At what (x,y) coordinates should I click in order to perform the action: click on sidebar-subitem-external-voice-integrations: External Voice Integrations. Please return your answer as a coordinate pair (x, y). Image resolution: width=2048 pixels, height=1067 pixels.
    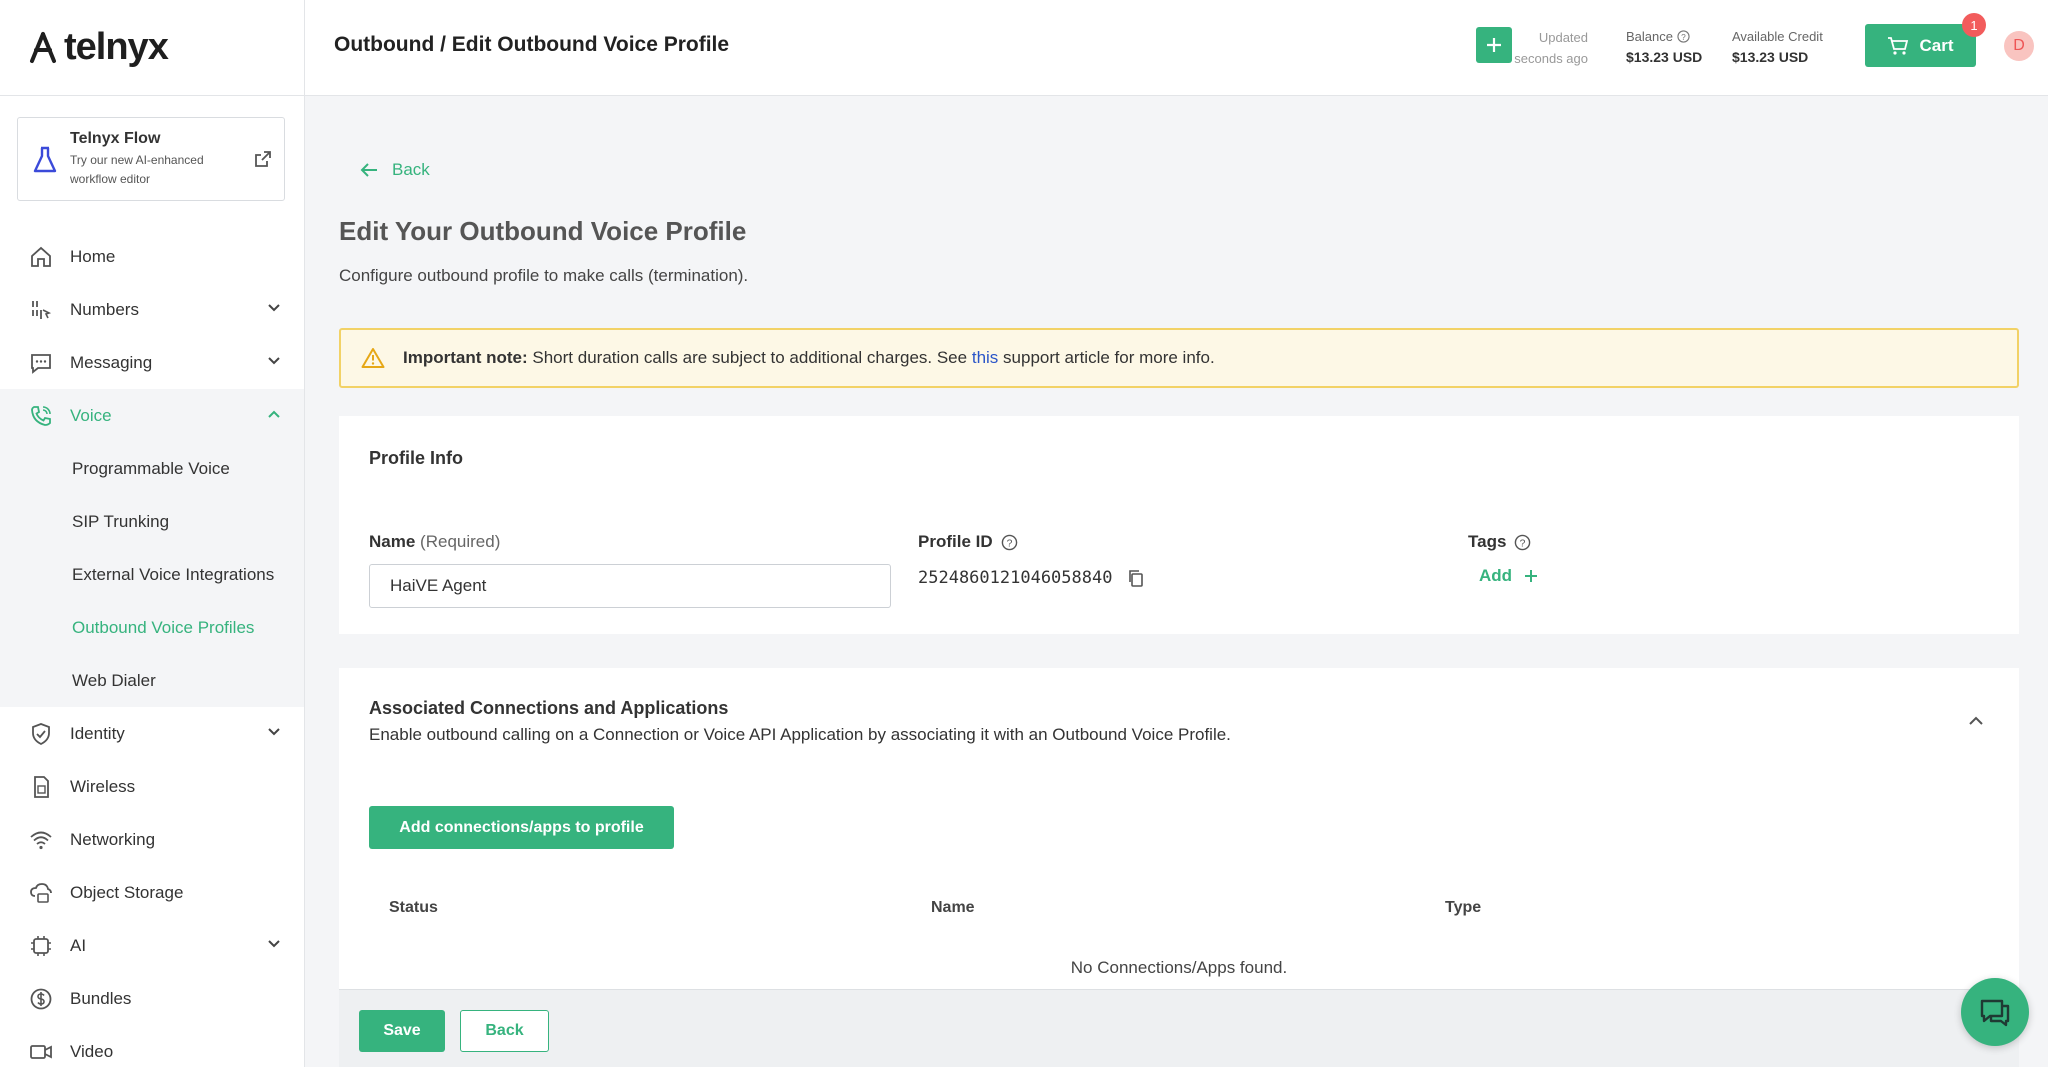
    Looking at the image, I should click on (152, 574).